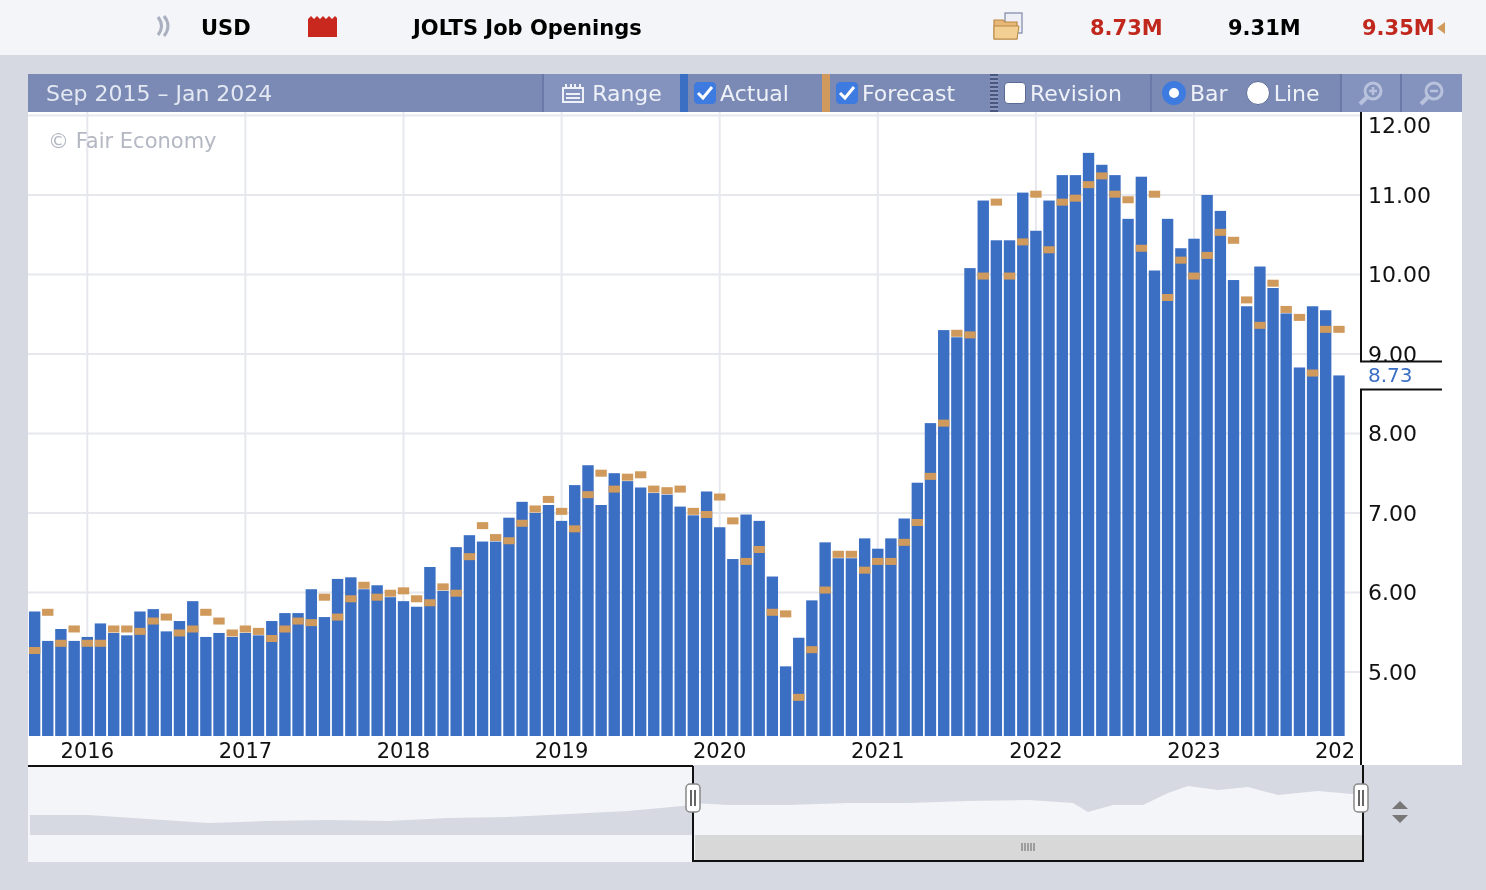 The image size is (1486, 890). What do you see at coordinates (159, 93) in the screenshot?
I see `date-range: Sep 2015 – Jan 2024` at bounding box center [159, 93].